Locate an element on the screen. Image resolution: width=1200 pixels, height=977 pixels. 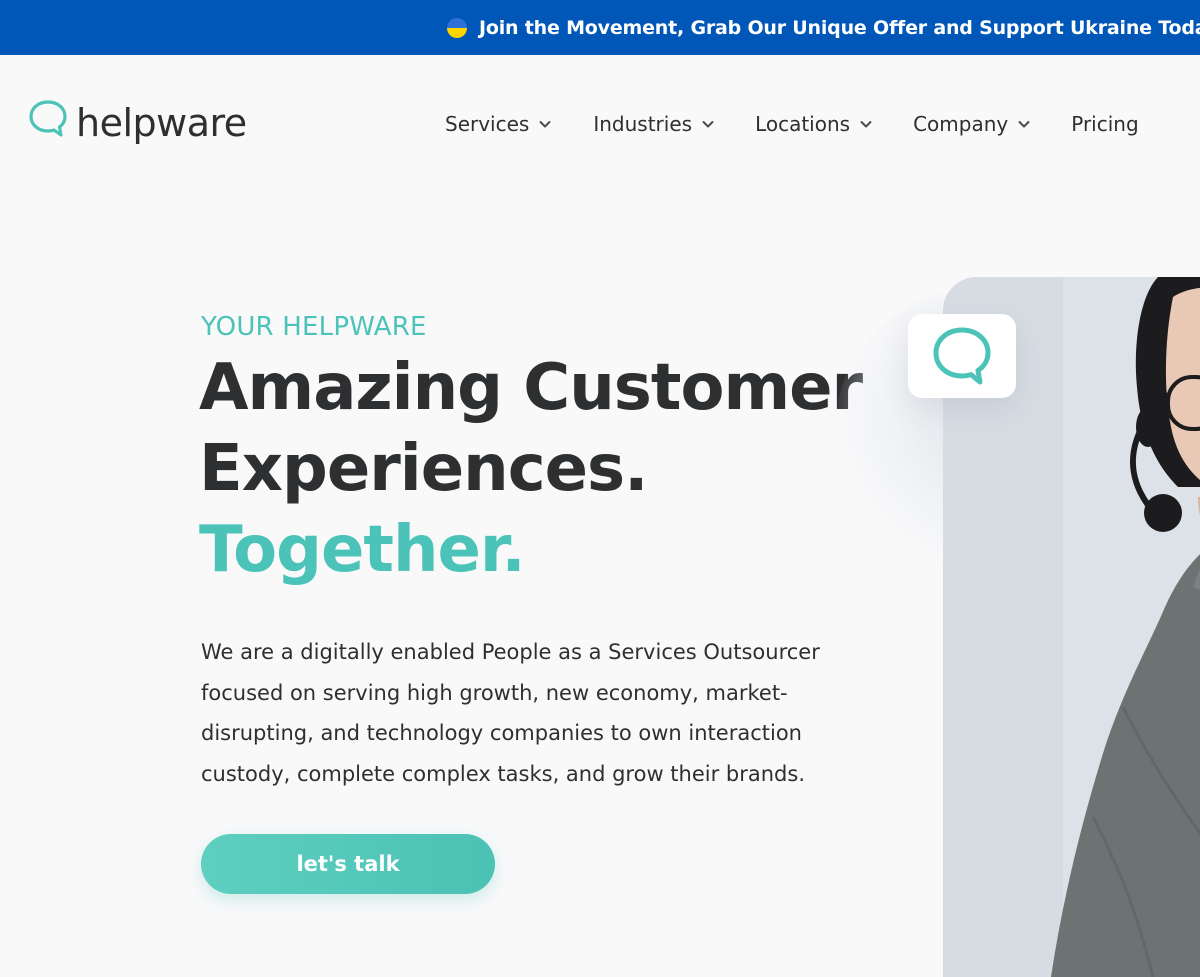
site-logo: helpware is located at coordinates (137, 120).